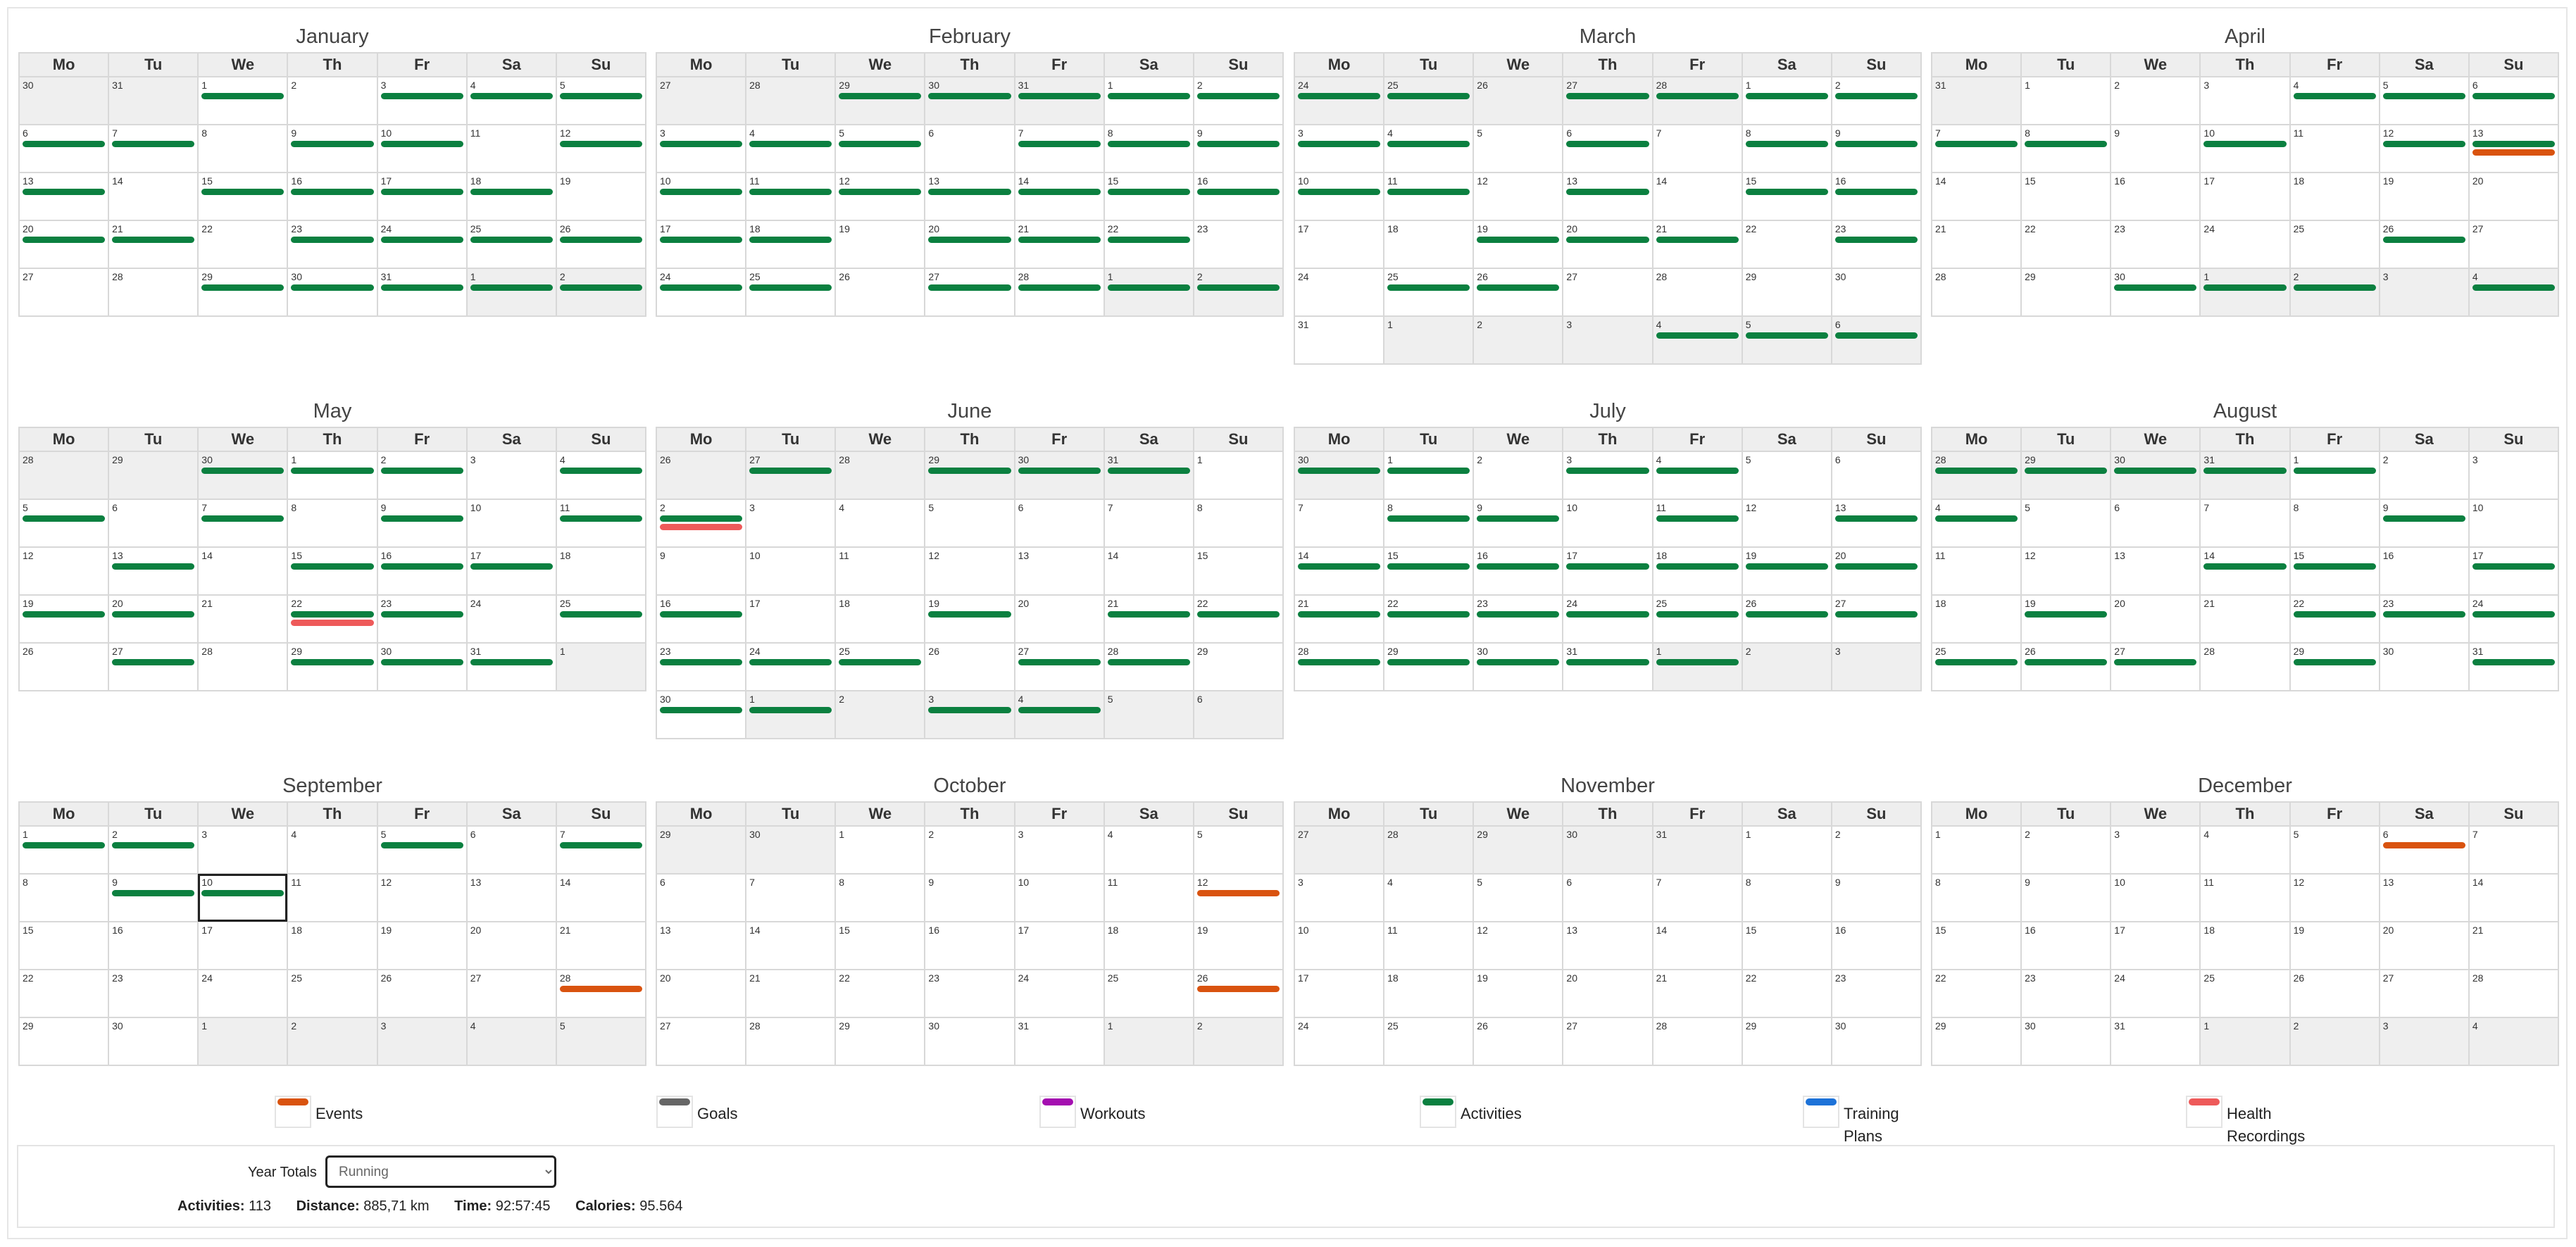  What do you see at coordinates (332, 148) in the screenshot?
I see `day-cell: 9` at bounding box center [332, 148].